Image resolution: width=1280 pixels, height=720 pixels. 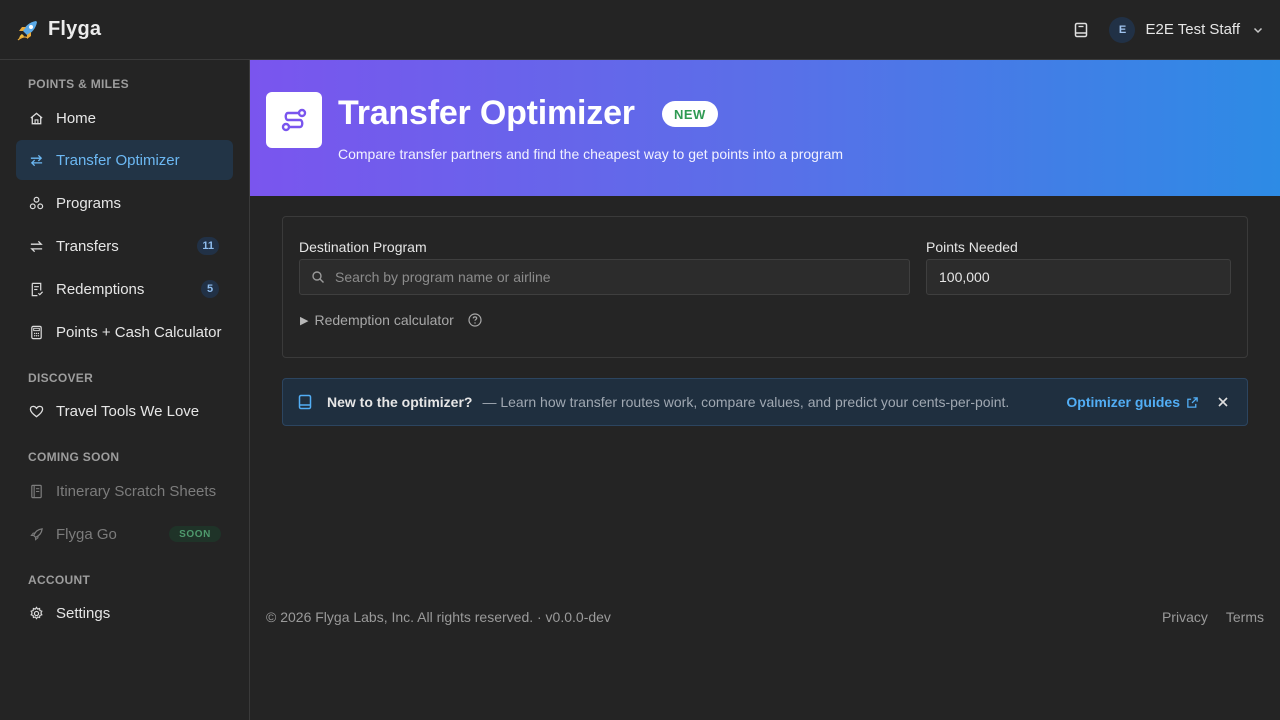 I want to click on help-circle-icon, so click(x=475, y=320).